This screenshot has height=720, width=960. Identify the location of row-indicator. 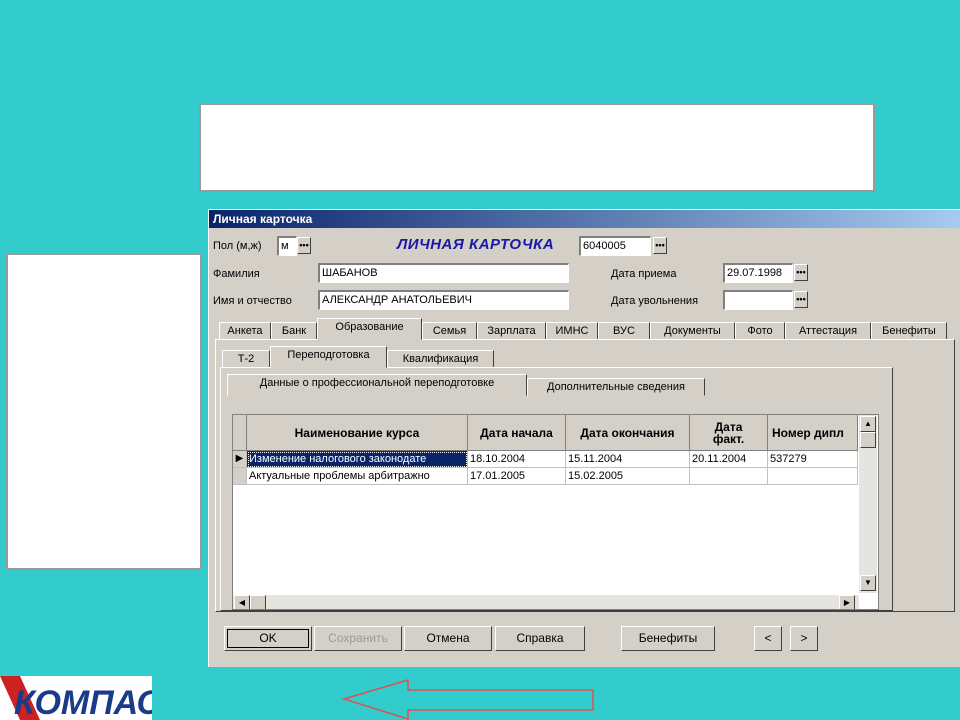
(240, 476).